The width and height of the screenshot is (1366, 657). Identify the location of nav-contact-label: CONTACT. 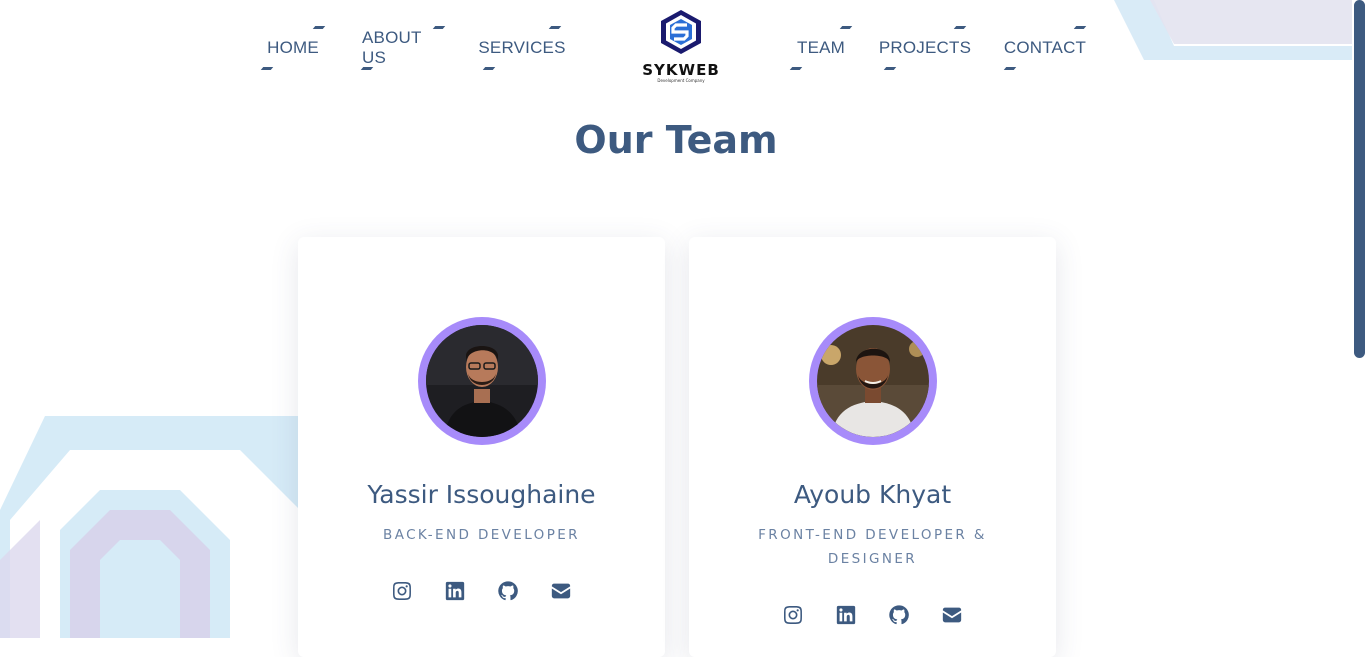
(1045, 47).